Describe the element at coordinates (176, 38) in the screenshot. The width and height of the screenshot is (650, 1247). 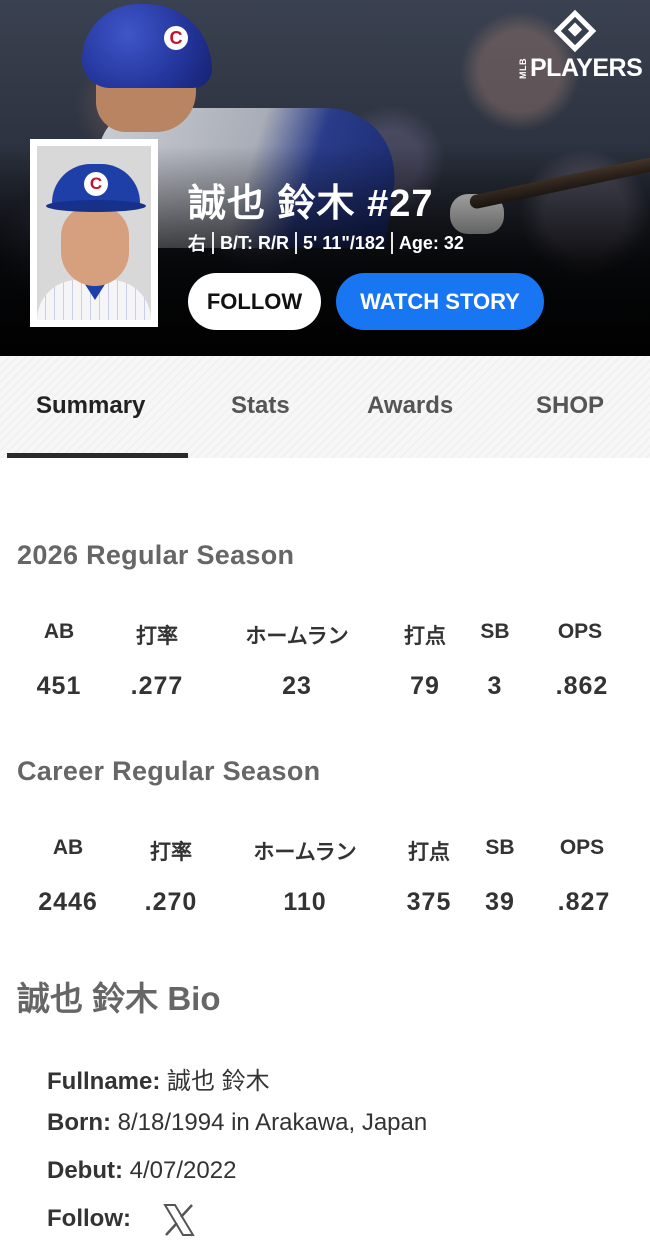
I see `cubs-helmet-logo: C` at that location.